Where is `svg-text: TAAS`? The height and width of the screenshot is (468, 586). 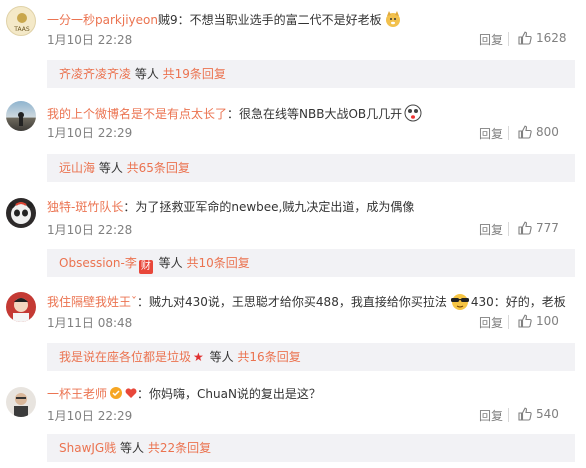 svg-text: TAAS is located at coordinates (21, 29).